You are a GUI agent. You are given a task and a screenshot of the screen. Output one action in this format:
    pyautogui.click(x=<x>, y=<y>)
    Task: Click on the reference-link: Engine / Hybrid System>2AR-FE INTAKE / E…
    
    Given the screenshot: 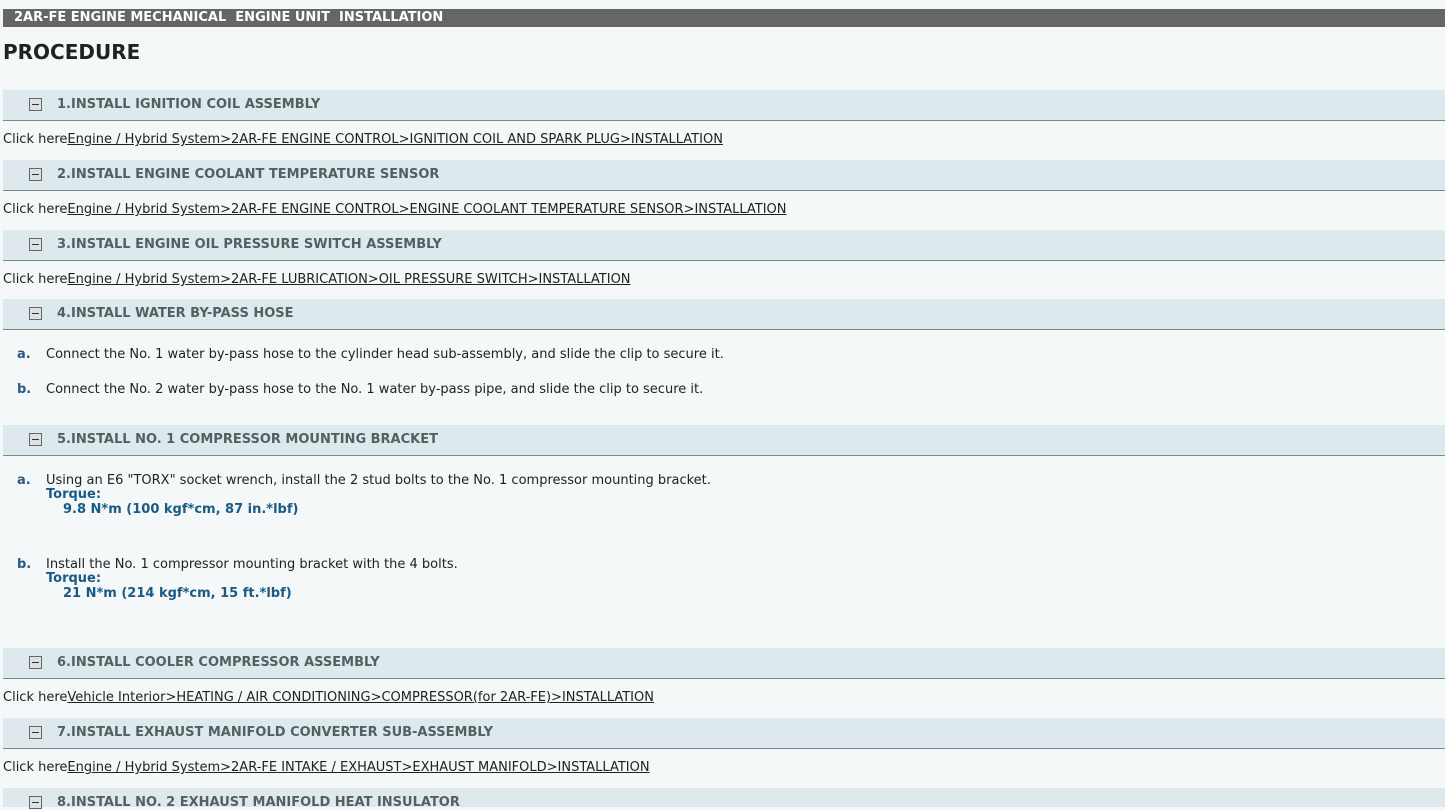 What is the action you would take?
    pyautogui.click(x=358, y=767)
    